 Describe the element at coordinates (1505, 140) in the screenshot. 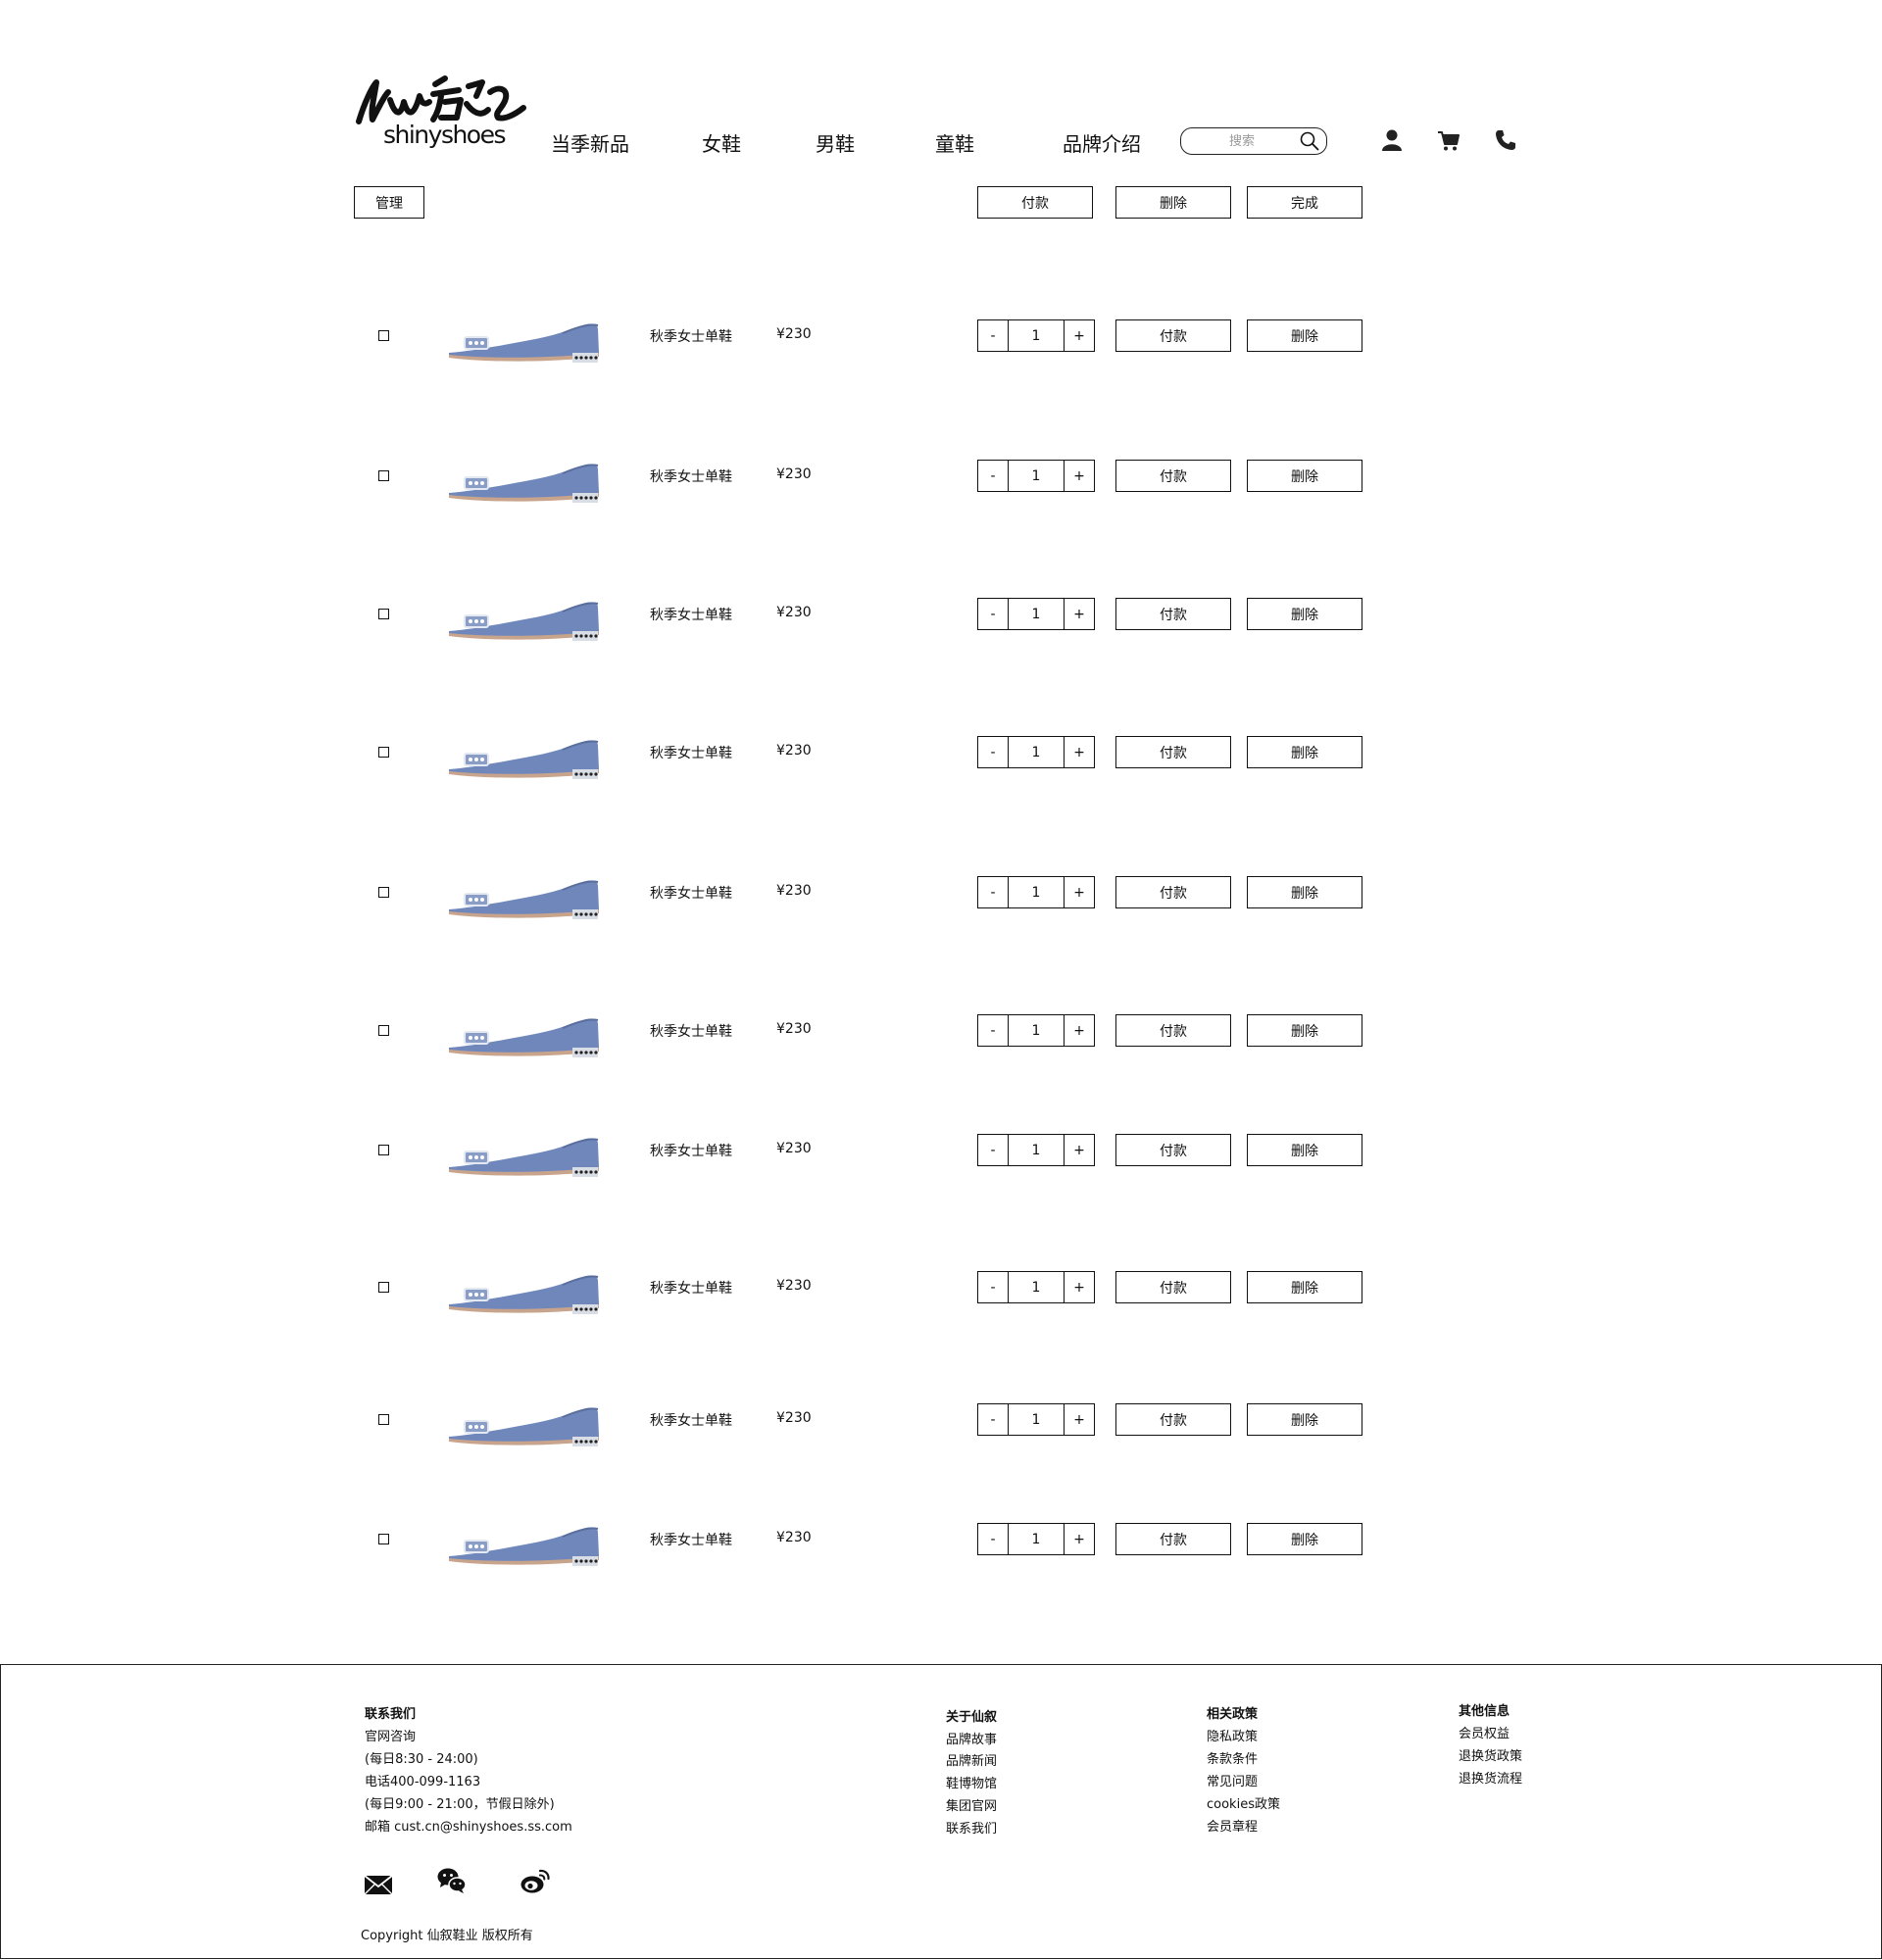

I see `phone-icon` at that location.